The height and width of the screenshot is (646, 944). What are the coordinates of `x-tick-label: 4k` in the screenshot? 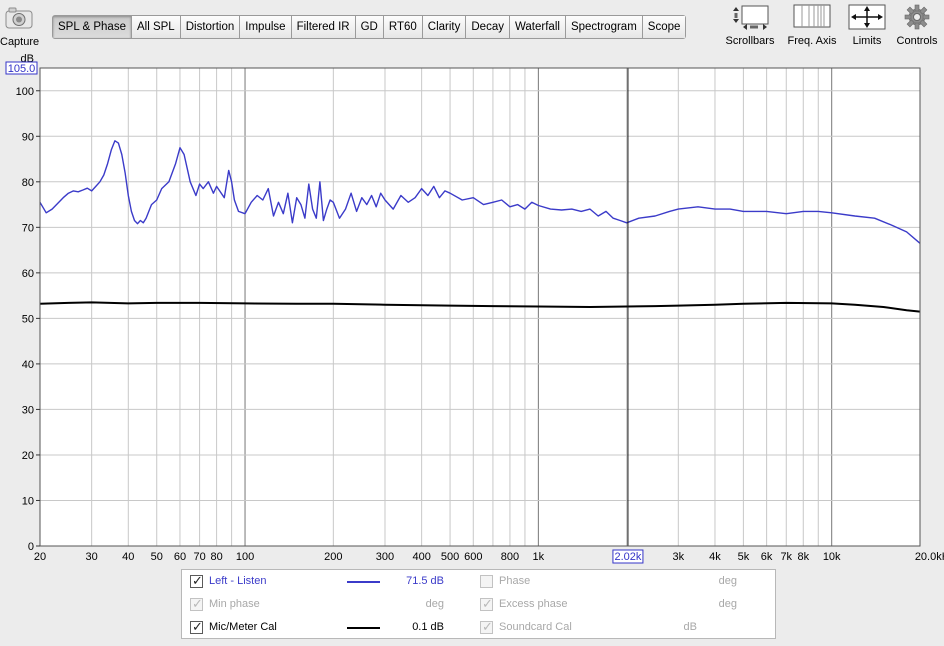 It's located at (715, 557).